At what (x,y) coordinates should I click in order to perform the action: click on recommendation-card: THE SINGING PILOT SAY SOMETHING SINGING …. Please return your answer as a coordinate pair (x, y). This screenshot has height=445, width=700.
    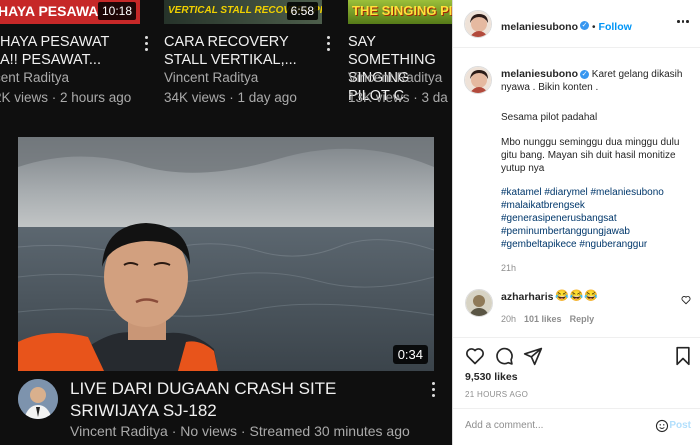
    Looking at the image, I should click on (400, 55).